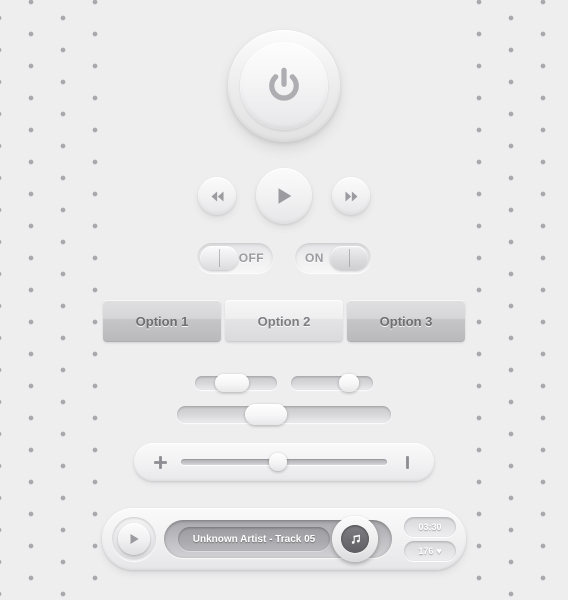 This screenshot has height=600, width=568. Describe the element at coordinates (407, 462) in the screenshot. I see `bar-icon` at that location.